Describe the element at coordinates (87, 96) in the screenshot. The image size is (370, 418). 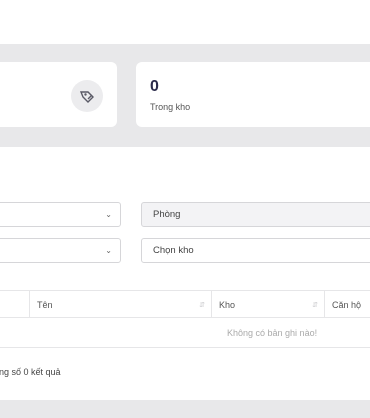
I see `tag-edit-icon` at that location.